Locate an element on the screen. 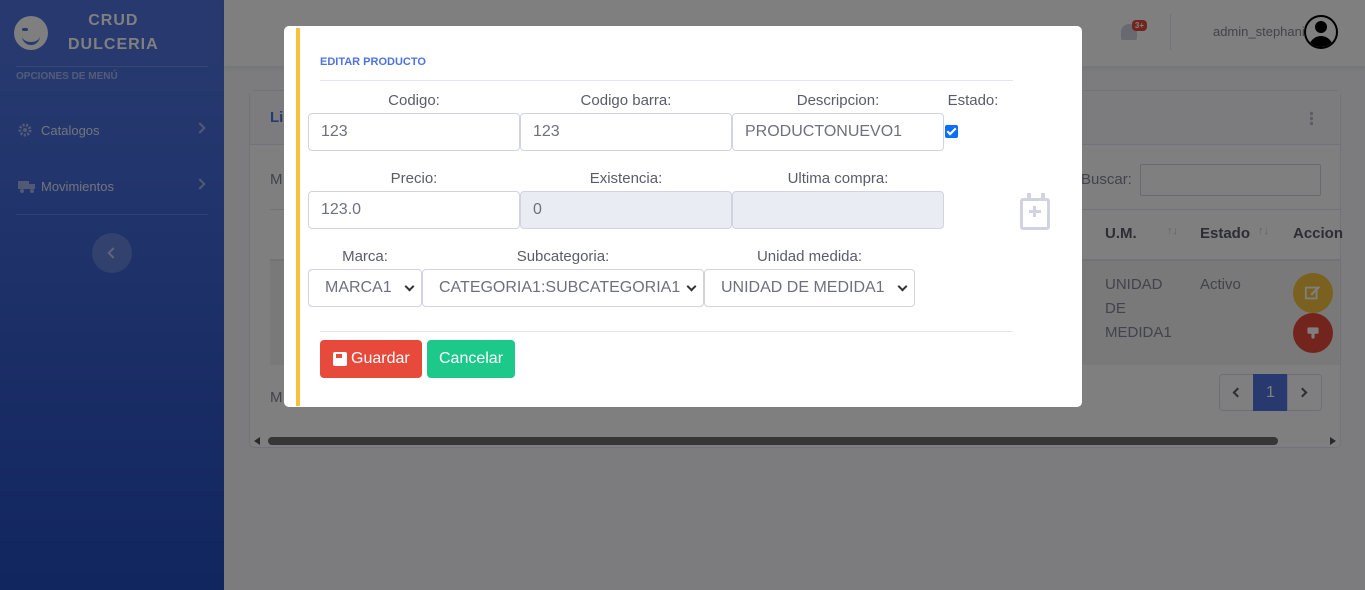 The image size is (1365, 590). save-button: Guardar is located at coordinates (371, 359).